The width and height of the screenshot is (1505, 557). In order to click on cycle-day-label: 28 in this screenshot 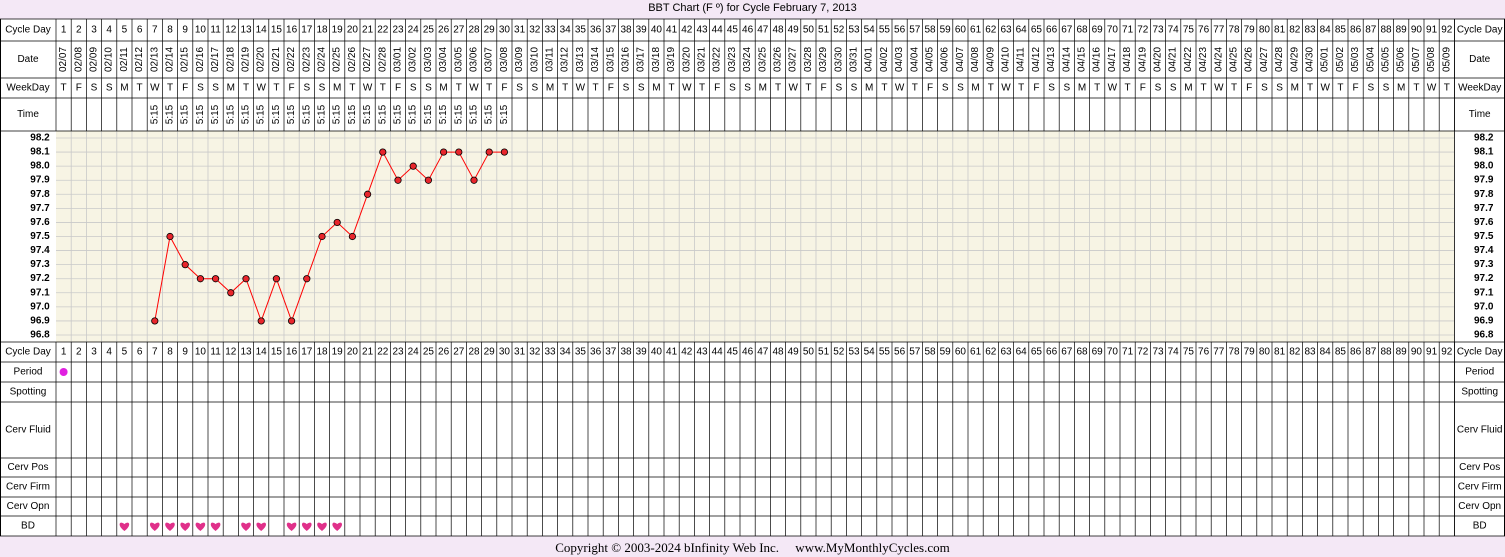, I will do `click(474, 30)`.